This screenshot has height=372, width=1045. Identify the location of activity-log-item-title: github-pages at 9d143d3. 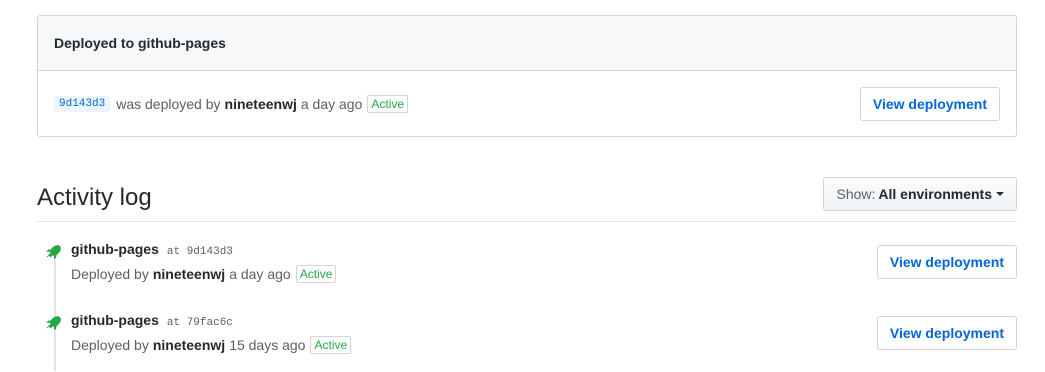
(152, 249).